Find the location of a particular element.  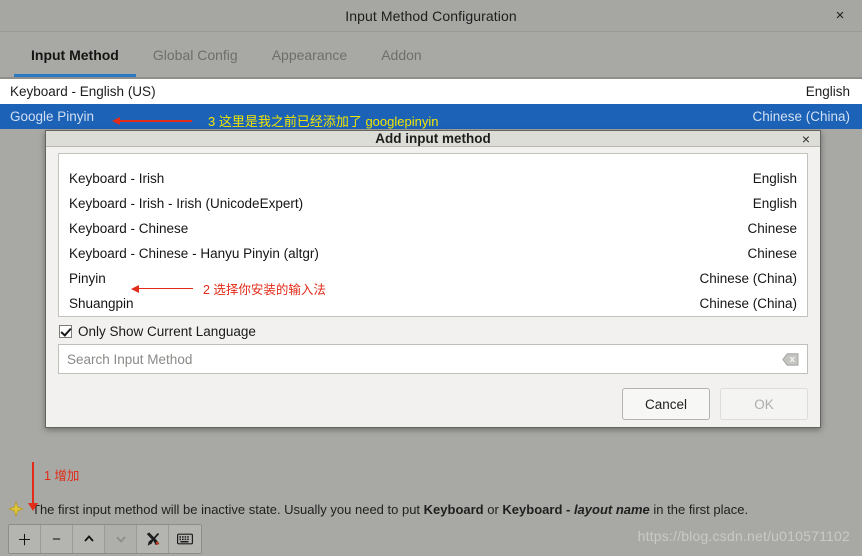

plus-icon: ＋ is located at coordinates (24, 540).